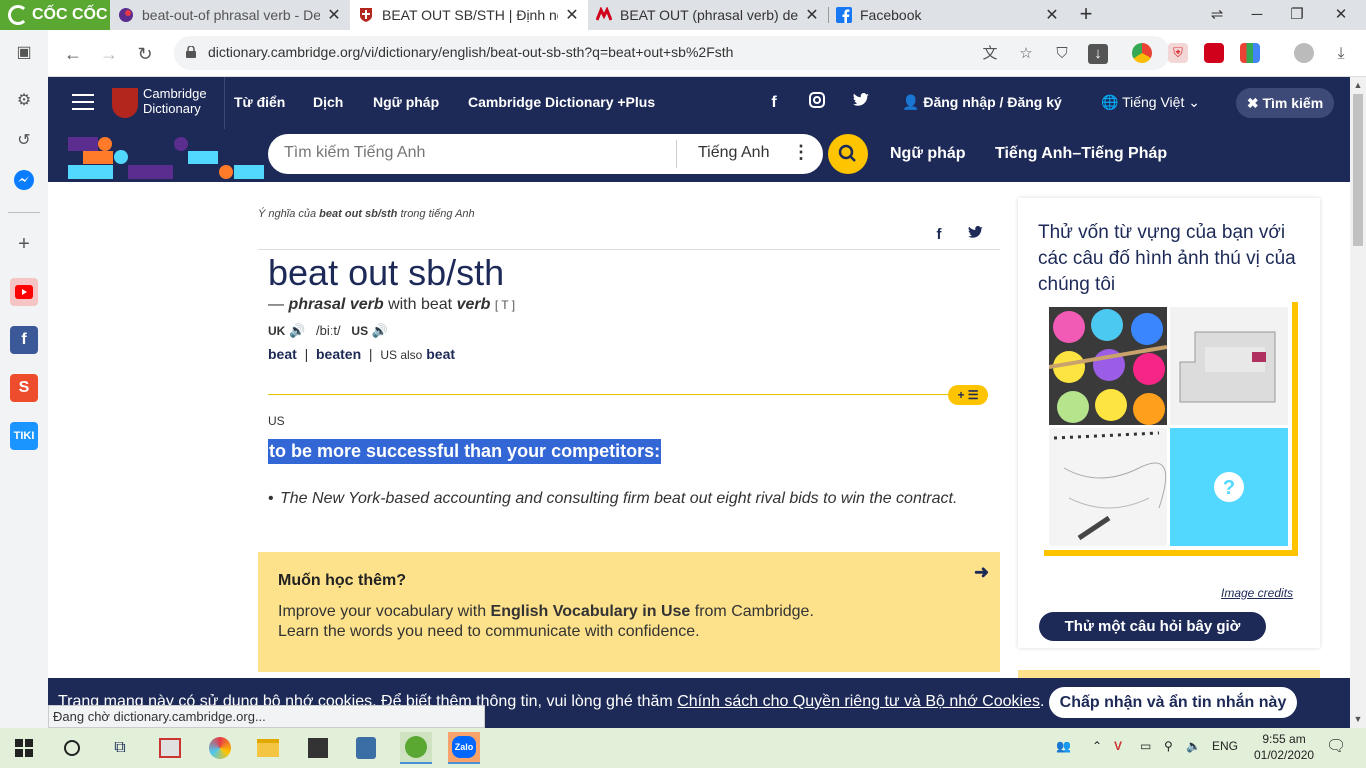  I want to click on minimize-button: ─, so click(1257, 15).